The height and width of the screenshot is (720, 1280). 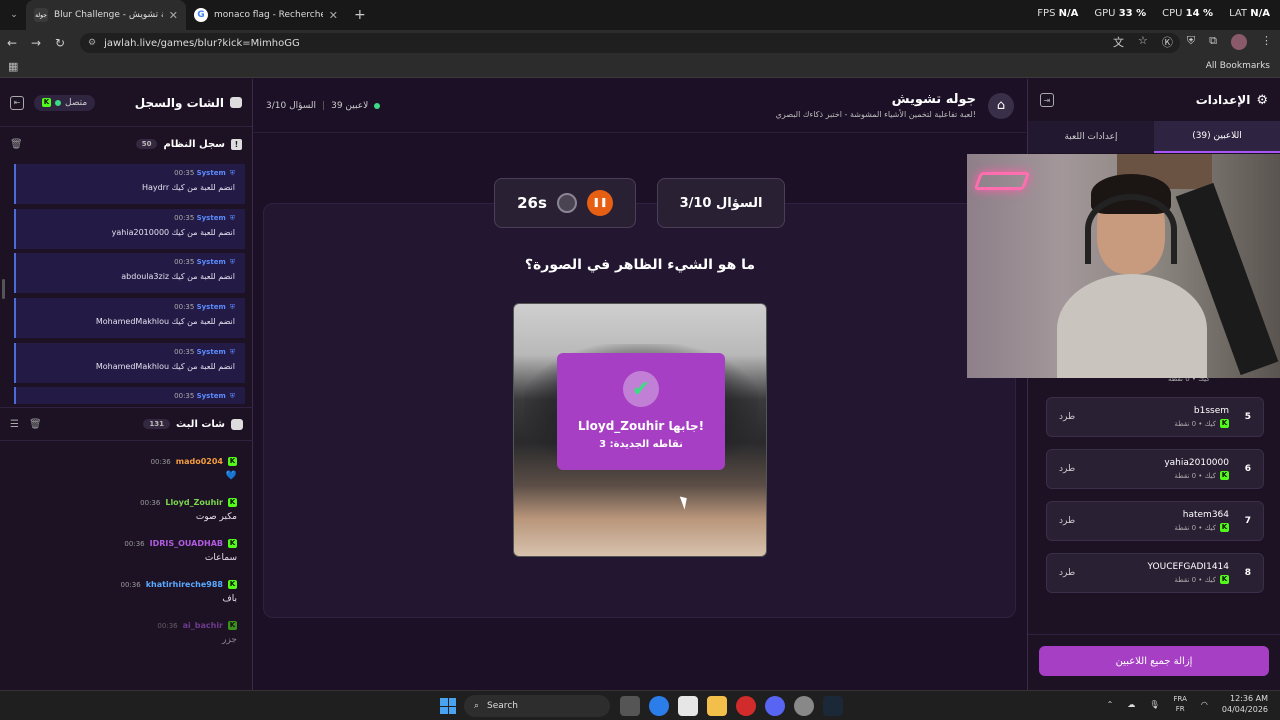 What do you see at coordinates (129, 395) in the screenshot?
I see `list-item: 00:35 System ⛨` at bounding box center [129, 395].